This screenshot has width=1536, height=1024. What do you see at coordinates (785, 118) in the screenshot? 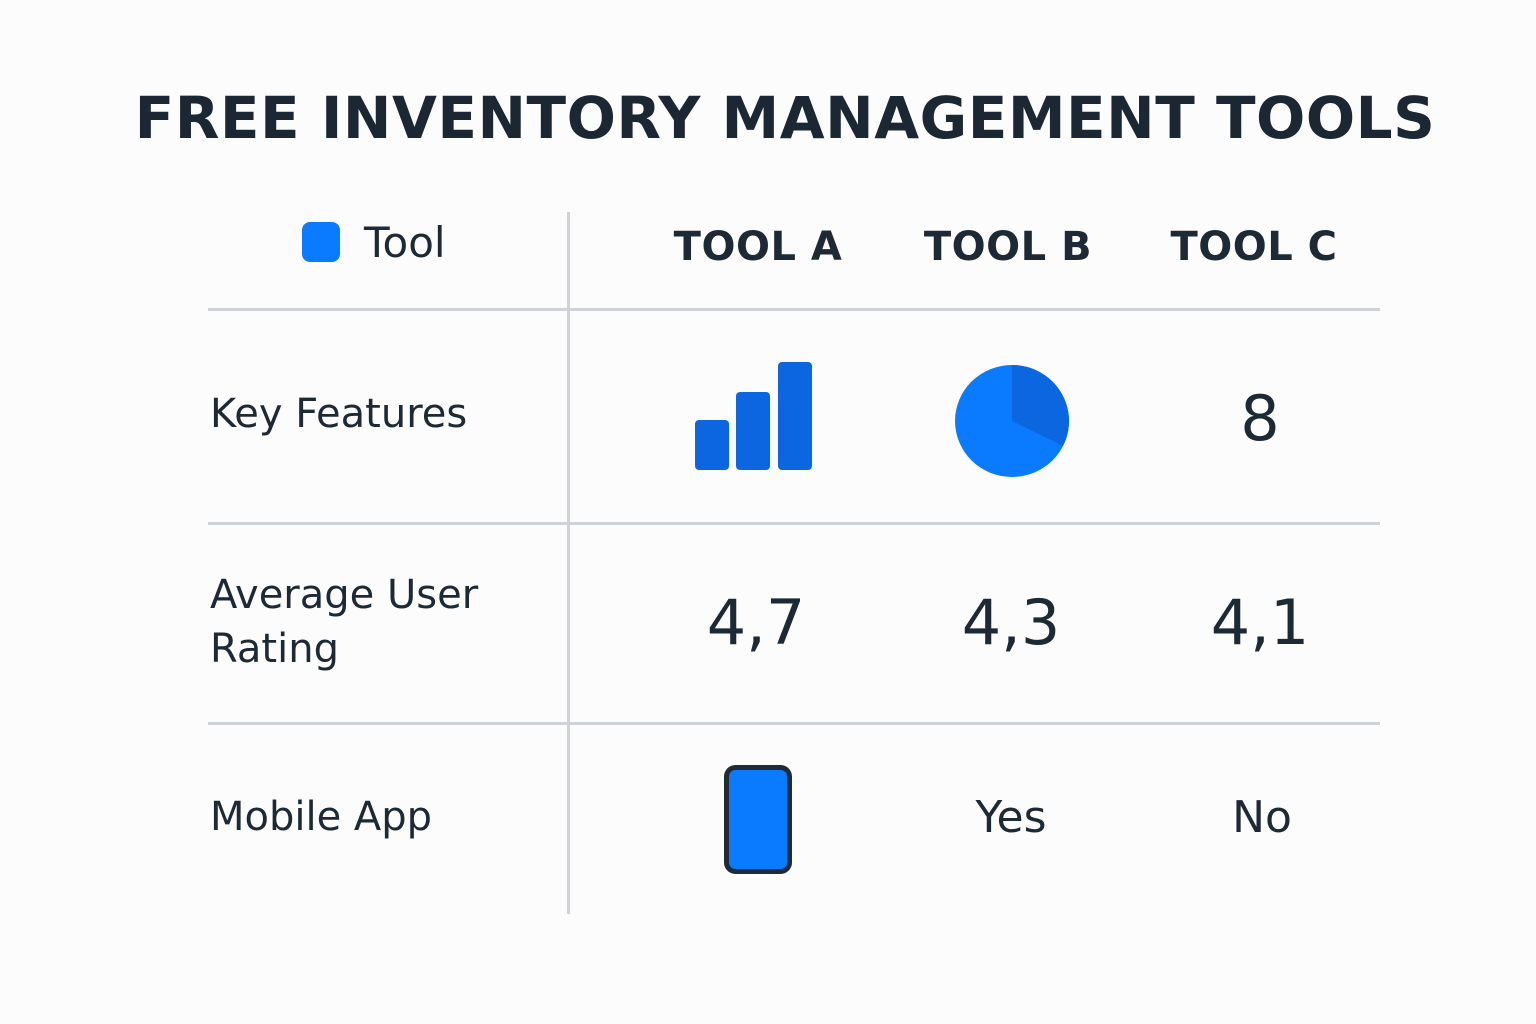
I see `chart-title: FREE INVENTORY MANAGEMENT TOOLS` at bounding box center [785, 118].